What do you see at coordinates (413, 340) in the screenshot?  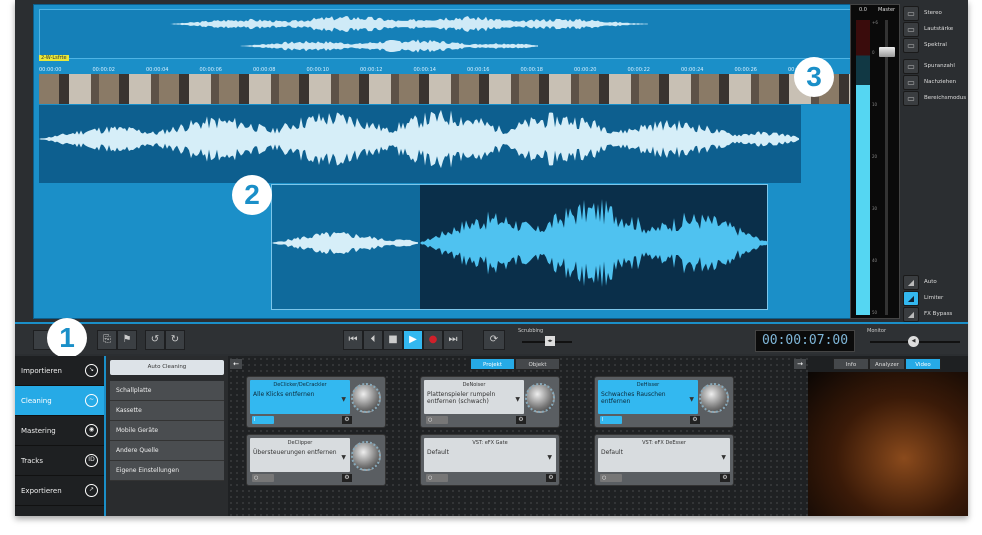 I see `play-button: ▶` at bounding box center [413, 340].